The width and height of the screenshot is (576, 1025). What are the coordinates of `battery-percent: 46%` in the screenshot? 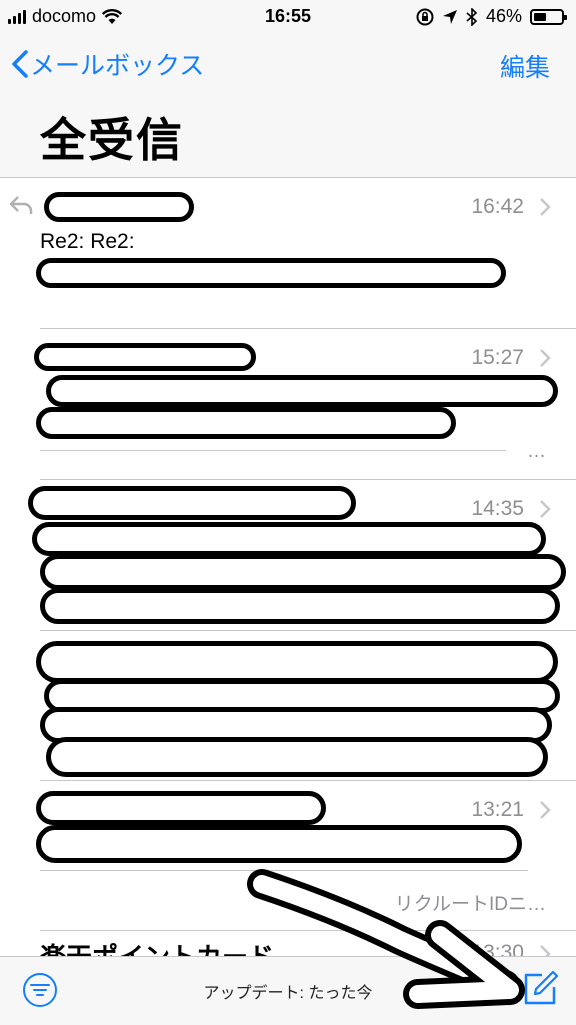 It's located at (503, 16).